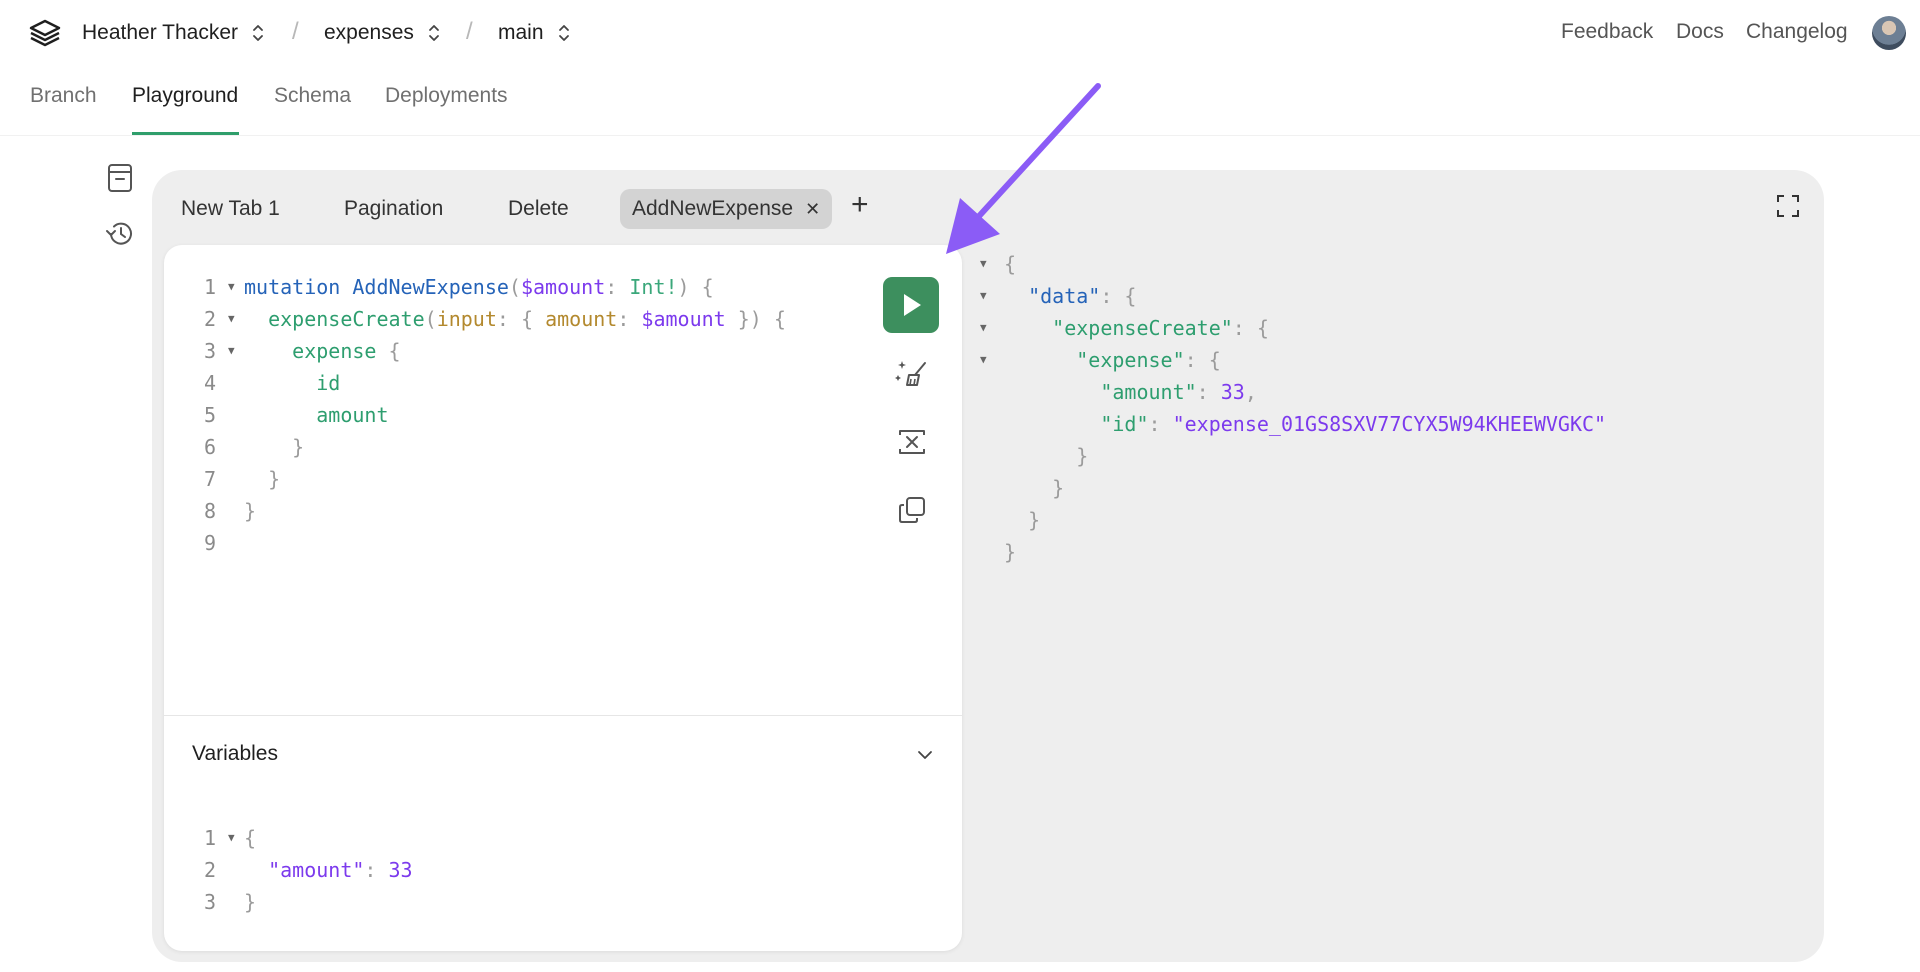 The height and width of the screenshot is (972, 1920). What do you see at coordinates (912, 372) in the screenshot?
I see `prettify-icon` at bounding box center [912, 372].